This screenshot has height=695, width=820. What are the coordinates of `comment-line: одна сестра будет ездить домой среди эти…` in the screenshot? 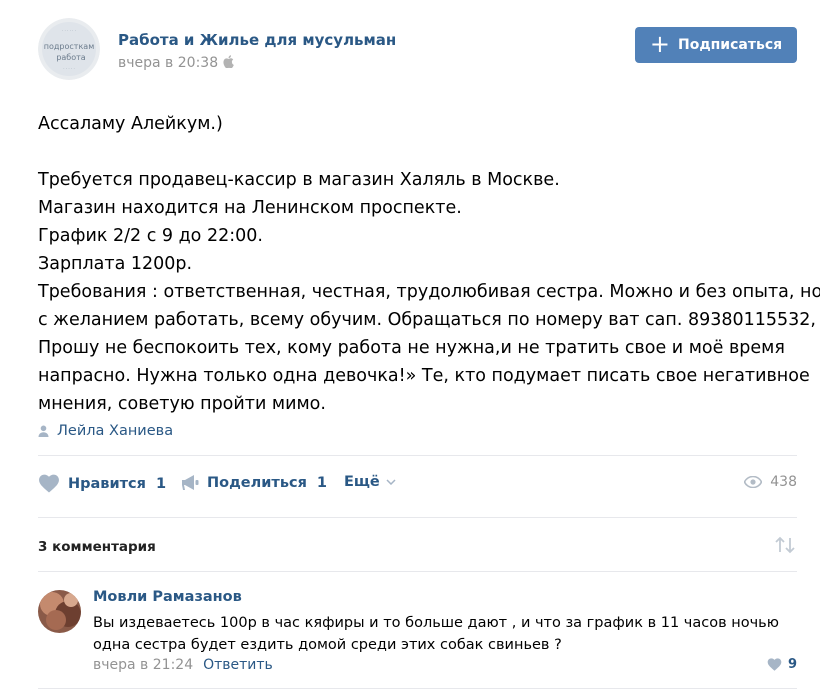 It's located at (327, 645).